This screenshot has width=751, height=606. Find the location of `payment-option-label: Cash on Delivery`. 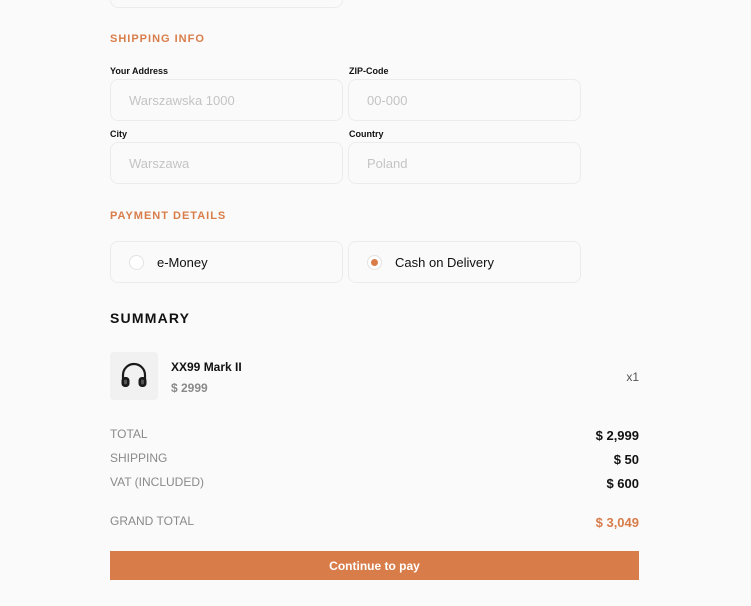

payment-option-label: Cash on Delivery is located at coordinates (444, 262).